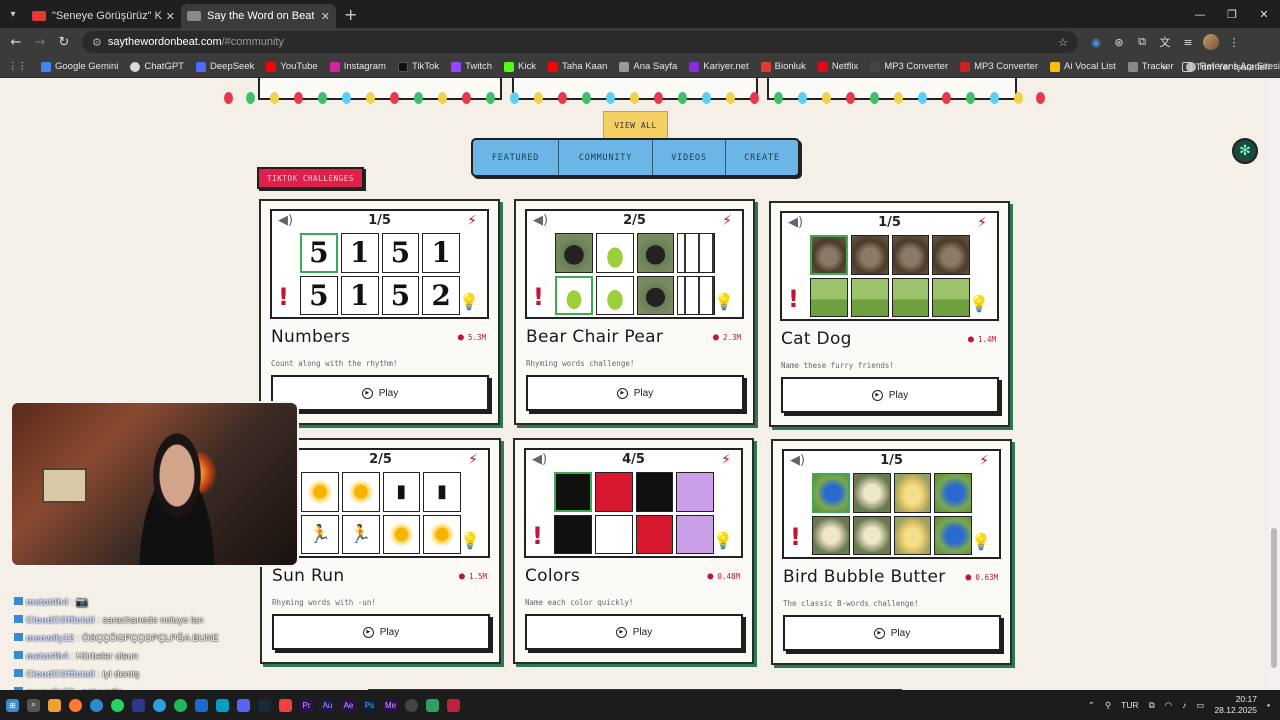 This screenshot has height=720, width=1280. Describe the element at coordinates (1165, 42) in the screenshot. I see `translate-icon: 文` at that location.